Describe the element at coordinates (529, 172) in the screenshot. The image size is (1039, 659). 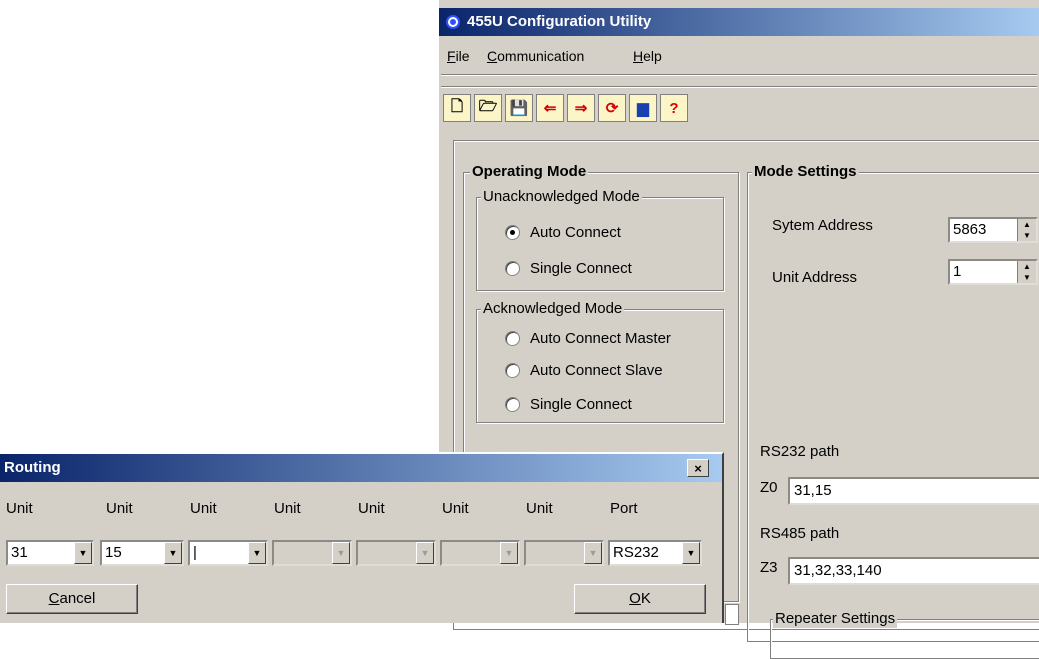
I see `operating-mode-title: Operating Mode` at that location.